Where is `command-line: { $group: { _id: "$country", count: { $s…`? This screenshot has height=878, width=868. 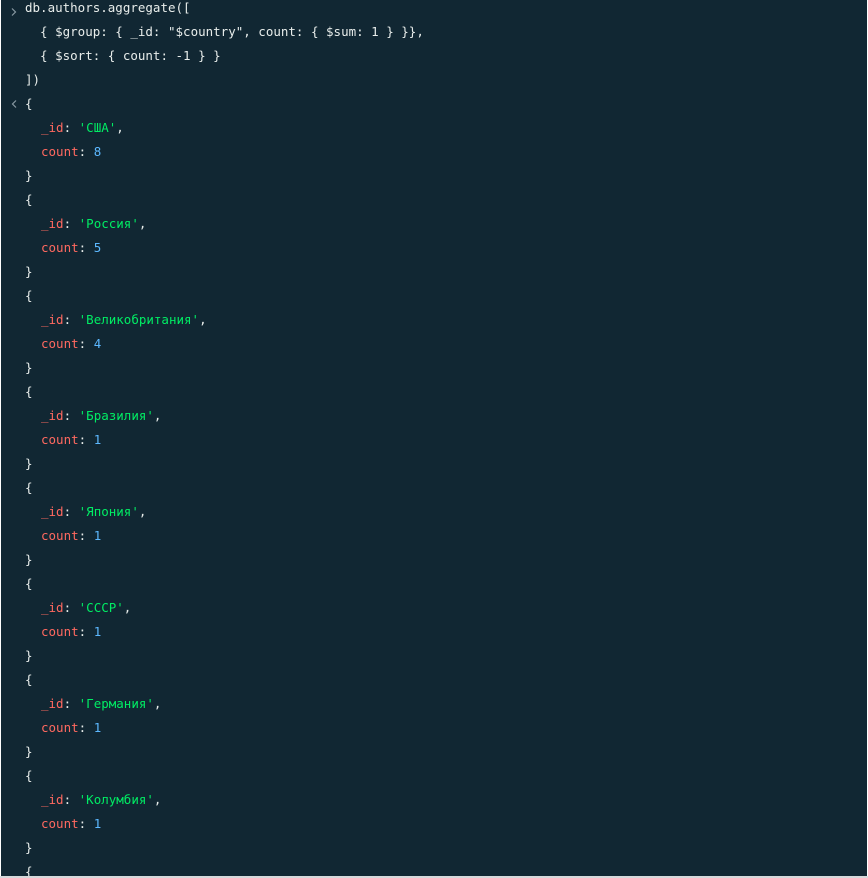 command-line: { $group: { _id: "$country", count: { $s… is located at coordinates (224, 31).